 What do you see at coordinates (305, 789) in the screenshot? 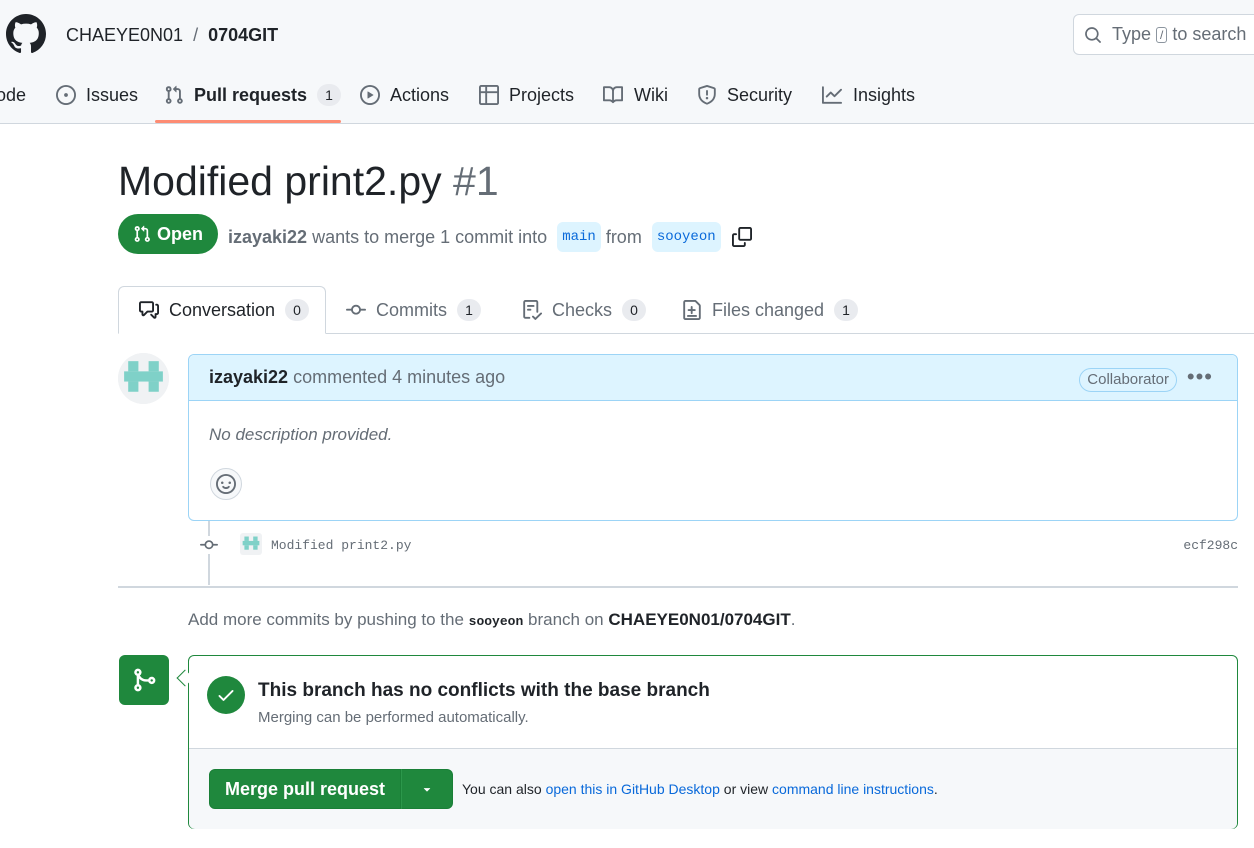
I see `merge-pull-request-button: Merge pull request` at bounding box center [305, 789].